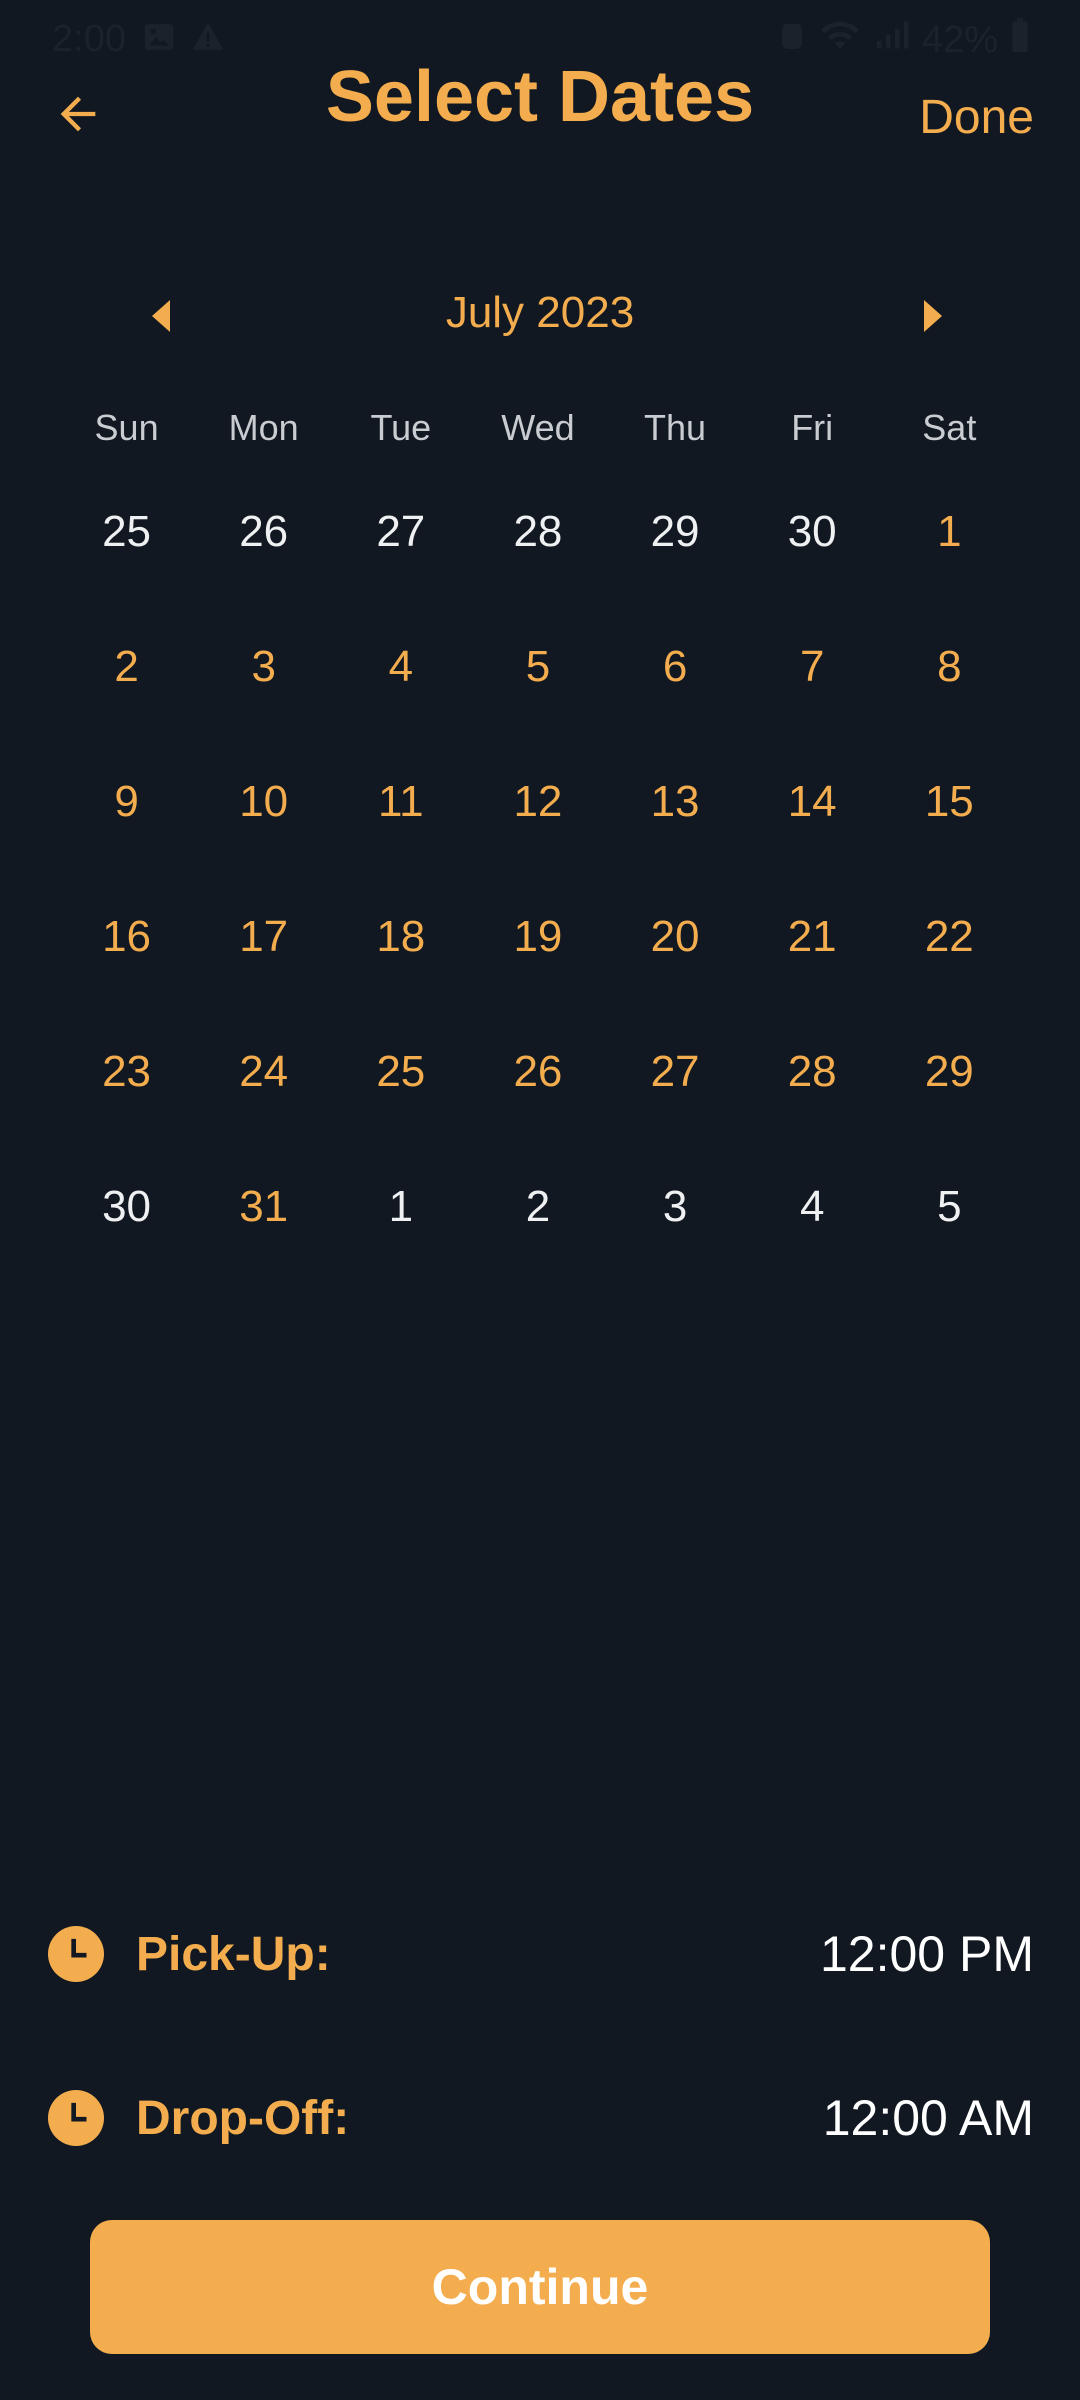 The width and height of the screenshot is (1080, 2400). I want to click on calendar-day: 6, so click(675, 698).